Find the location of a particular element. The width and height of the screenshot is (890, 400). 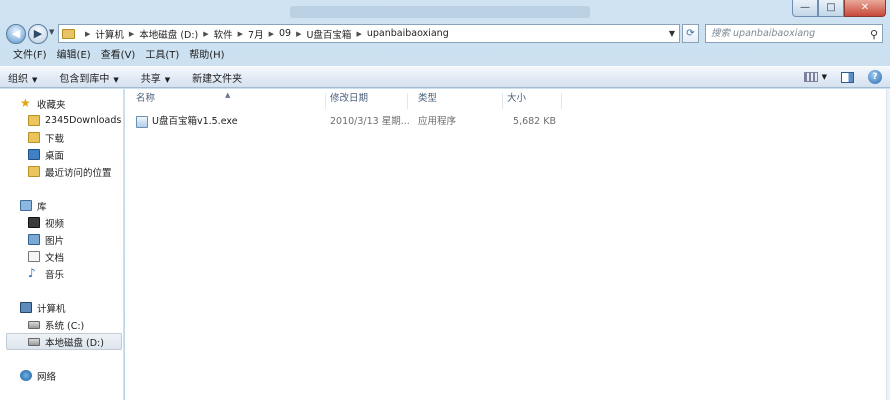

downloads-folder-icon is located at coordinates (34, 137).